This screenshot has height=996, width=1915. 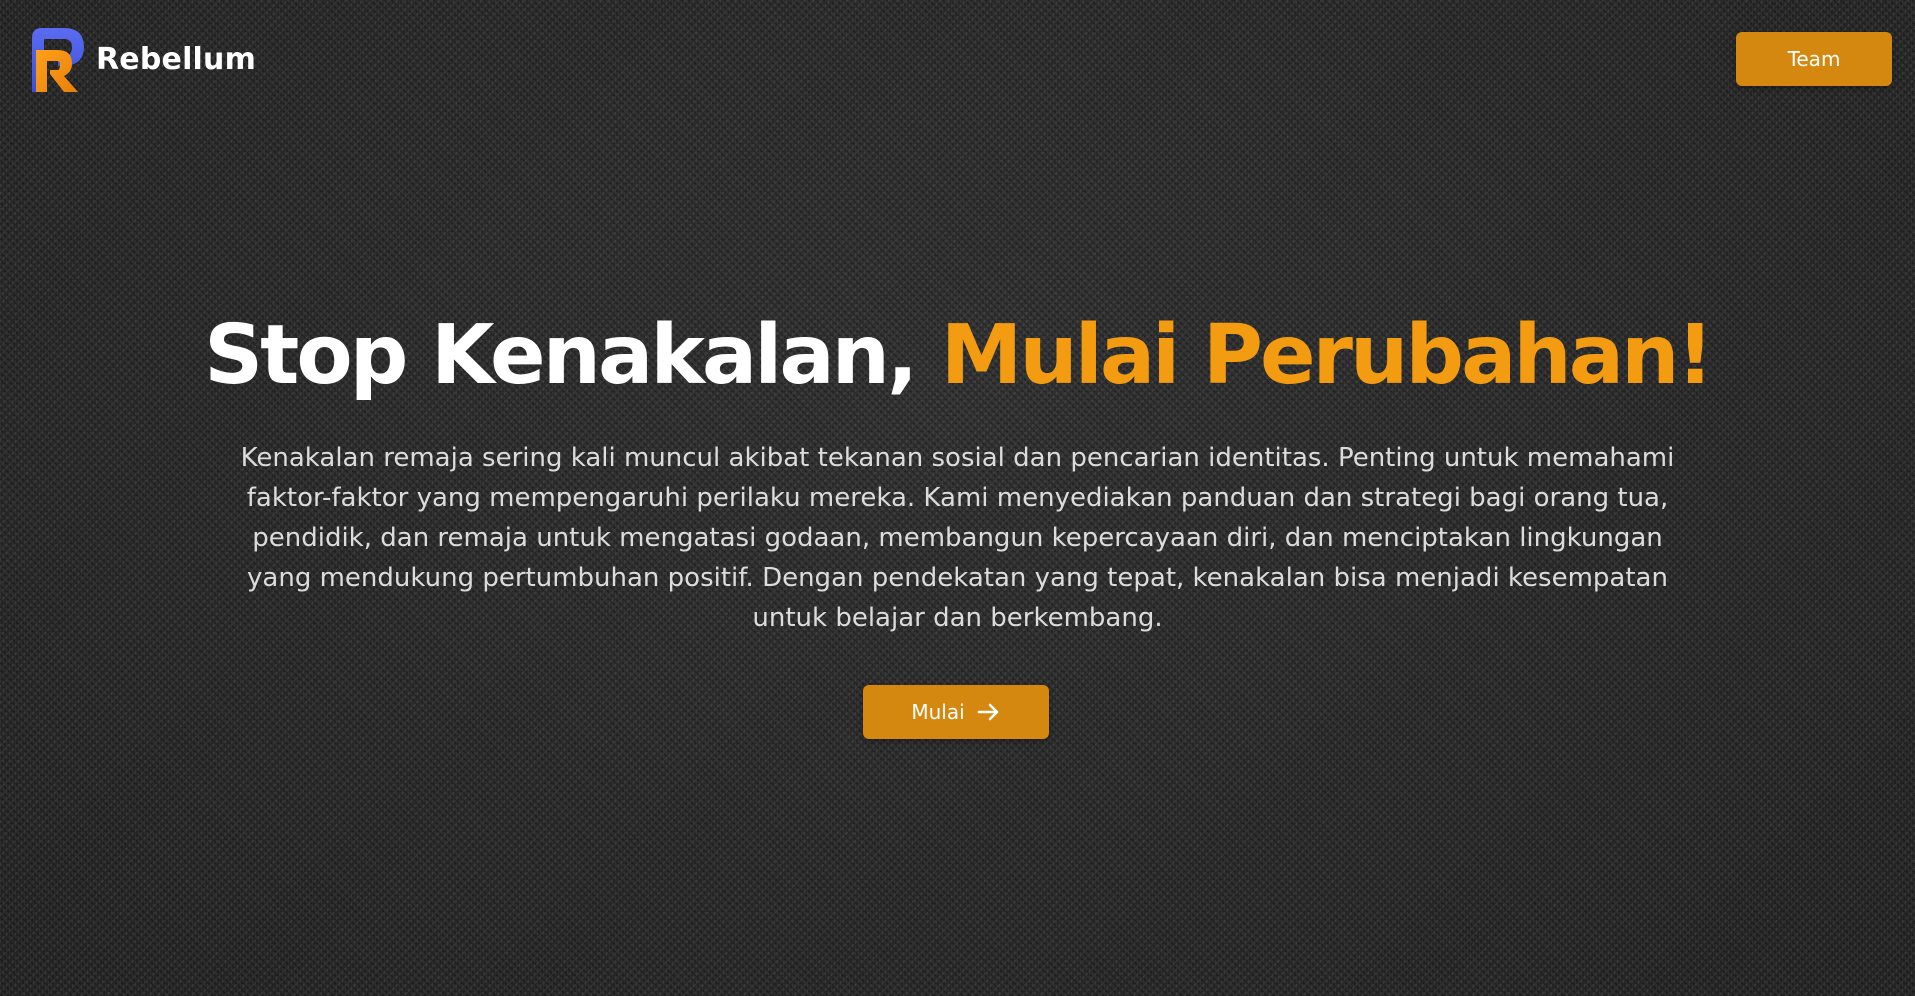 I want to click on arrow-right-icon, so click(x=987, y=712).